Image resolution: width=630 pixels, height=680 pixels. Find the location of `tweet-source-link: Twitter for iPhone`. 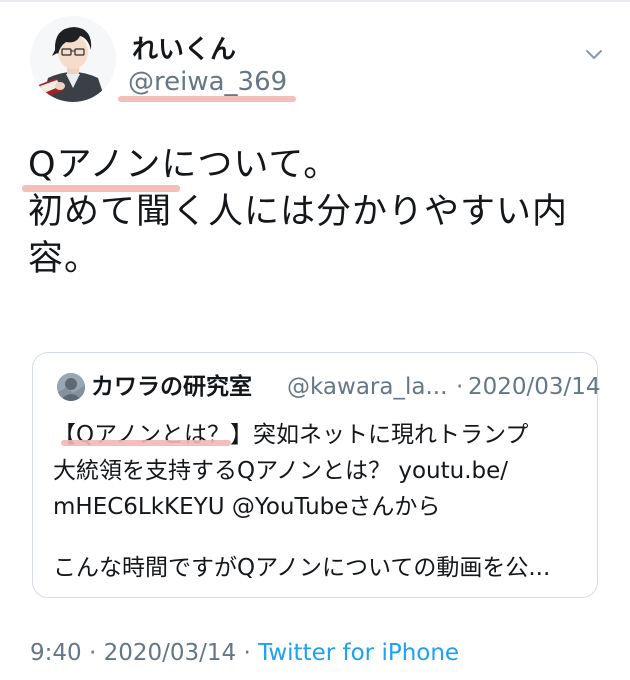

tweet-source-link: Twitter for iPhone is located at coordinates (358, 653).